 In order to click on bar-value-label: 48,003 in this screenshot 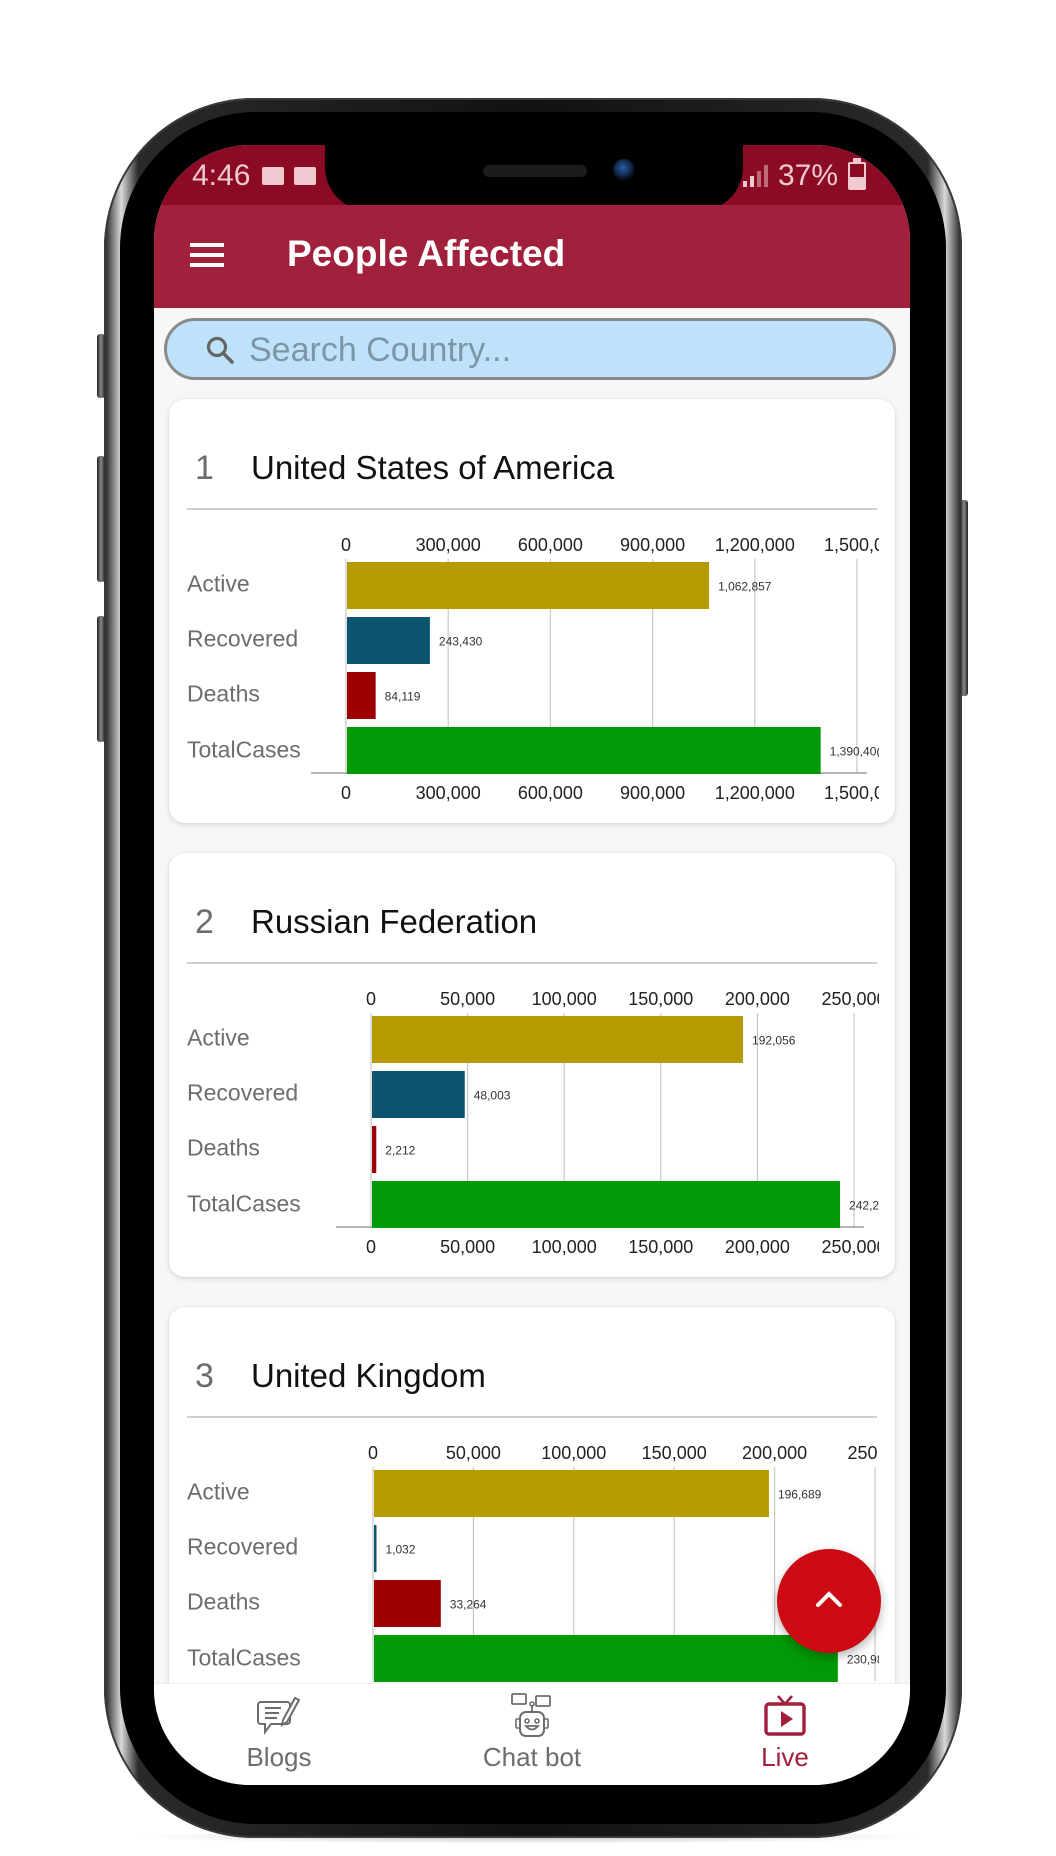, I will do `click(492, 1096)`.